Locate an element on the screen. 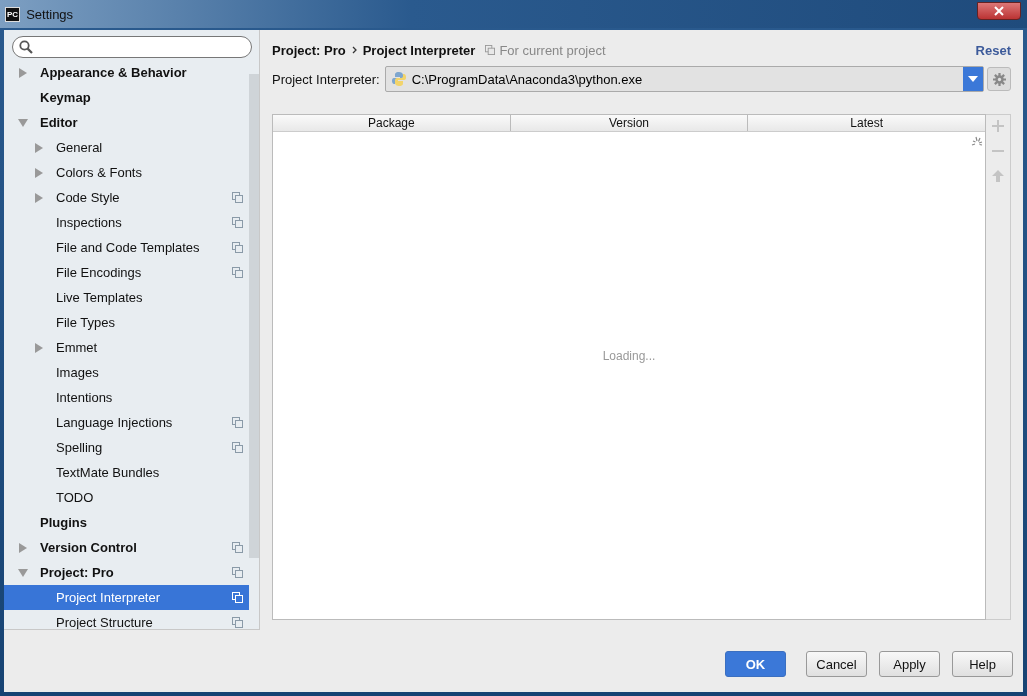 This screenshot has height=696, width=1027. window-title: Settings is located at coordinates (50, 14).